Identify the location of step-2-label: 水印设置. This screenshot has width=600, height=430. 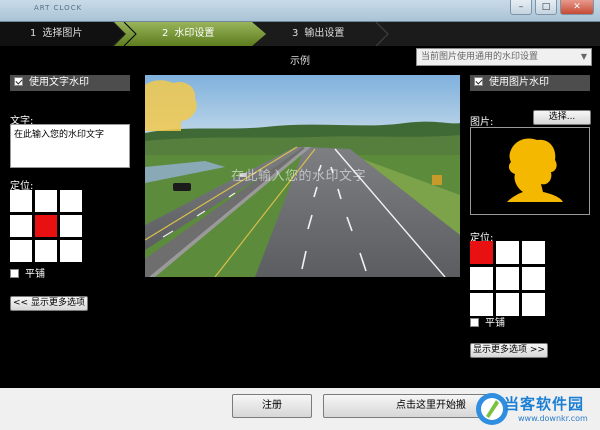
(194, 33).